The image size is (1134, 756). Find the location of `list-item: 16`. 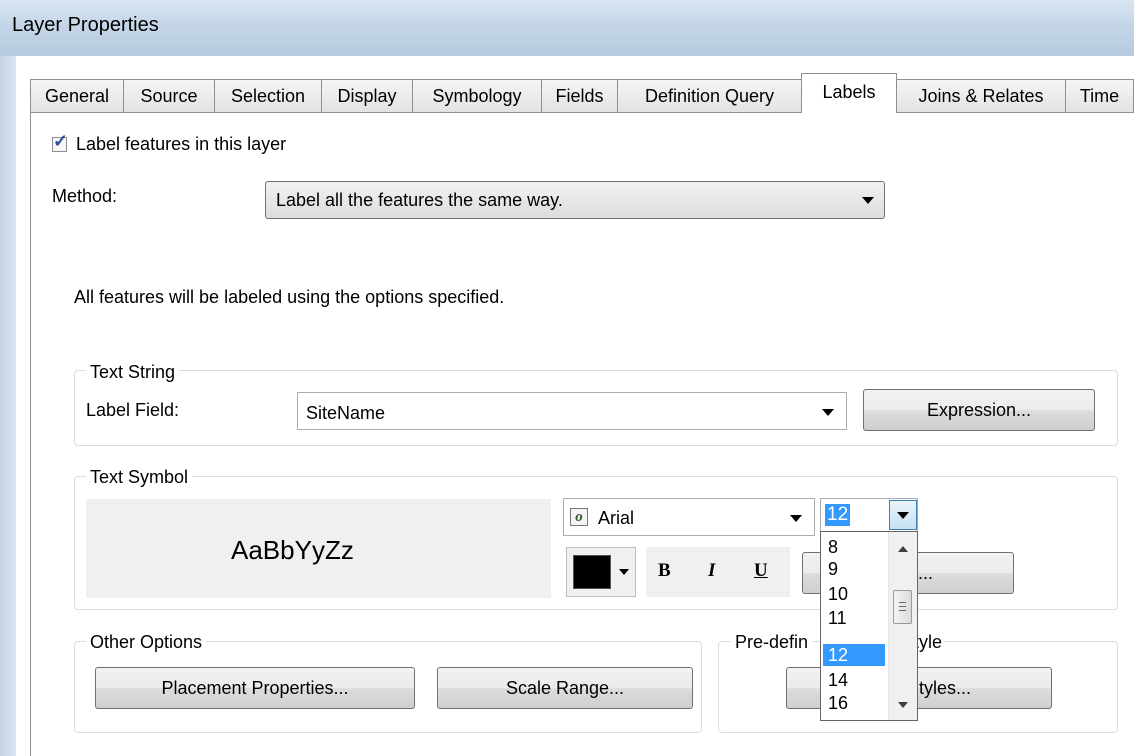

list-item: 16 is located at coordinates (854, 703).